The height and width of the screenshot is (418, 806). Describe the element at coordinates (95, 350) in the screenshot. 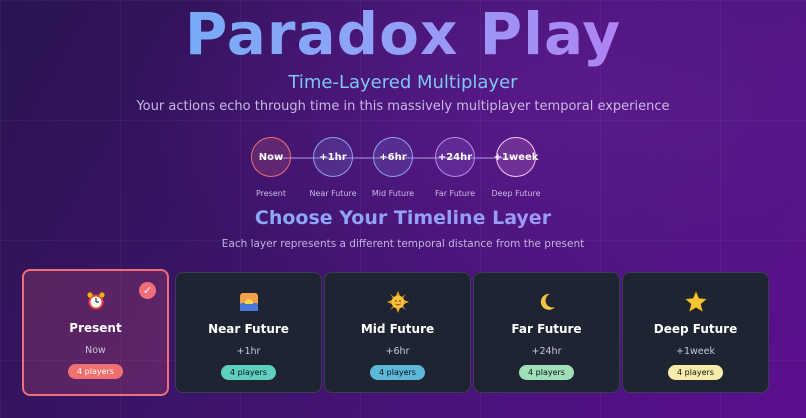

I see `layer-offset: Now` at that location.